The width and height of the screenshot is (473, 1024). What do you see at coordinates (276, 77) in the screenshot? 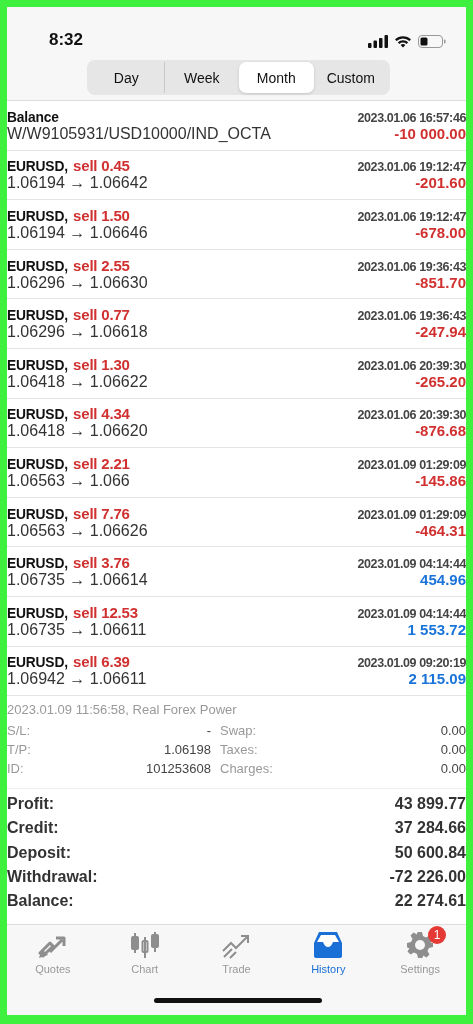
I see `period-tab: Month` at bounding box center [276, 77].